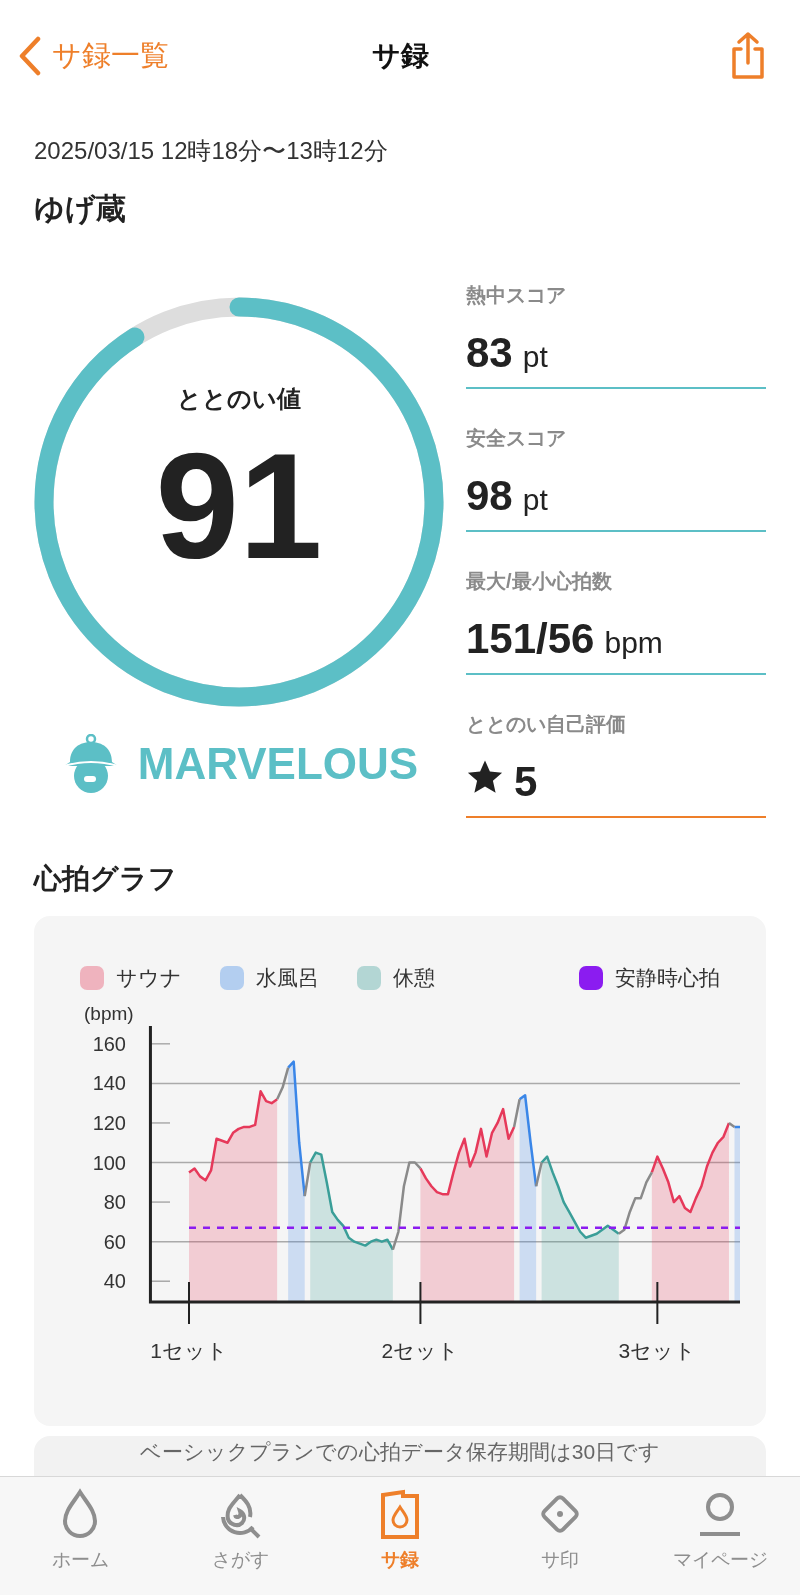 This screenshot has width=800, height=1595. I want to click on y-tick-label: 160, so click(109, 1043).